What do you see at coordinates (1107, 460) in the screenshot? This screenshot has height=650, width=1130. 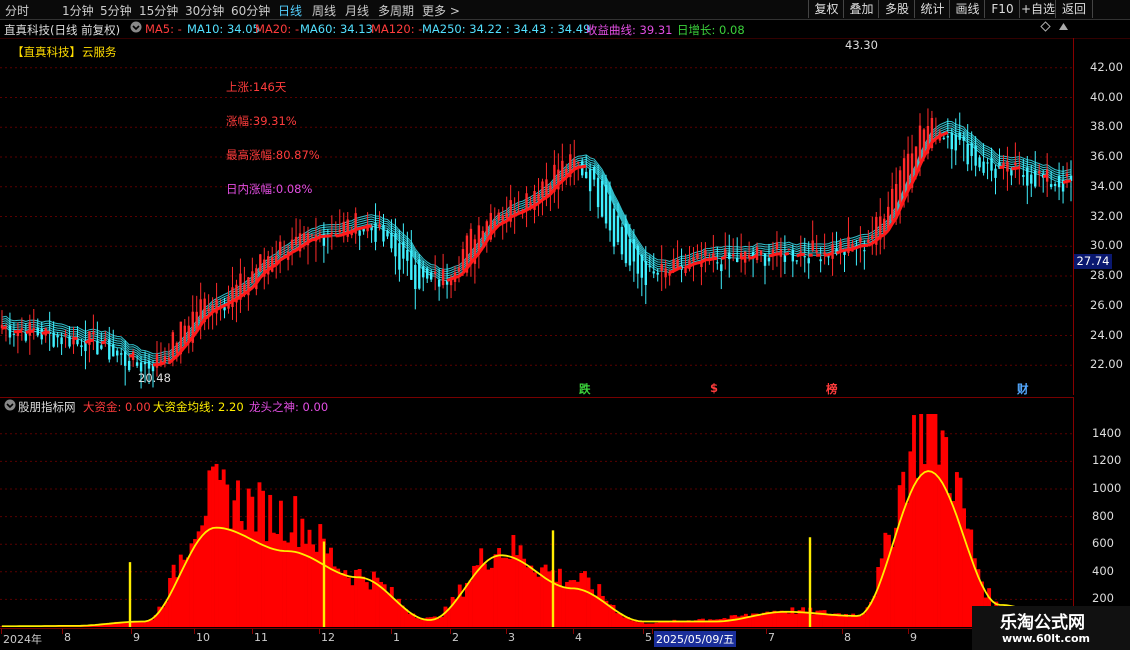 I see `indicator-tick-label: 1200` at bounding box center [1107, 460].